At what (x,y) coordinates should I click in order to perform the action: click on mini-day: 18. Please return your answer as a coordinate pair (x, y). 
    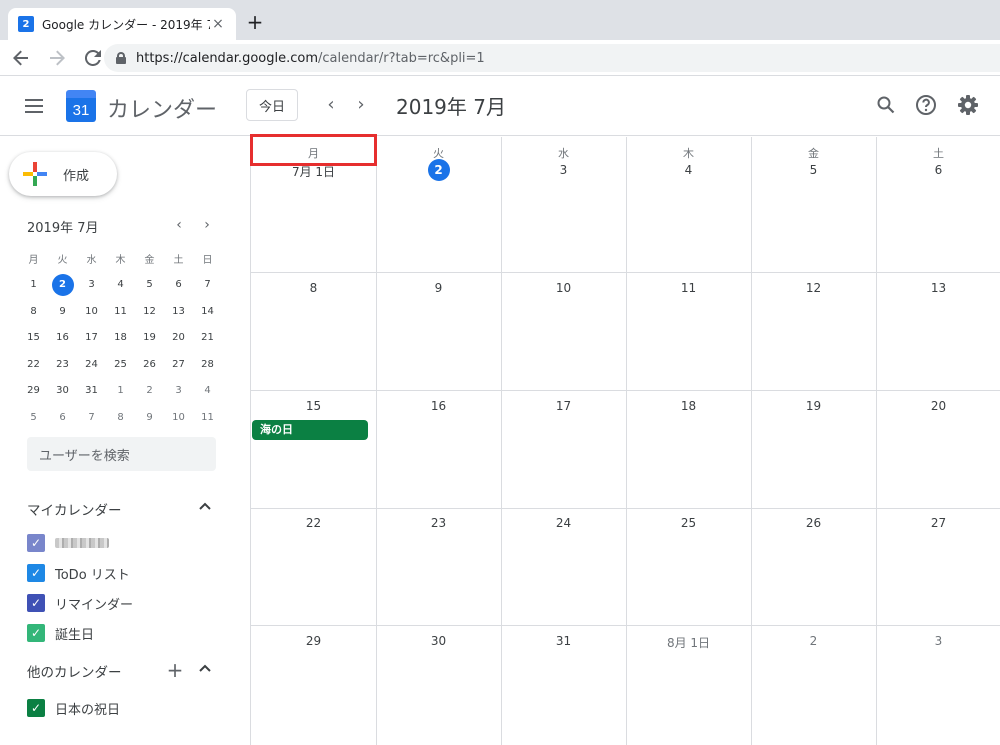
    Looking at the image, I should click on (120, 338).